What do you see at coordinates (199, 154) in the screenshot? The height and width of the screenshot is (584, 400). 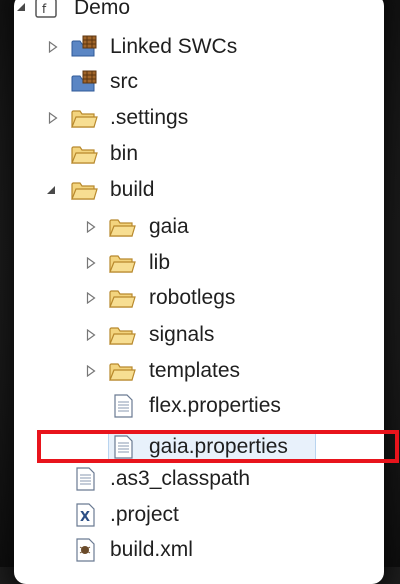 I see `tree-item-bin: bin` at bounding box center [199, 154].